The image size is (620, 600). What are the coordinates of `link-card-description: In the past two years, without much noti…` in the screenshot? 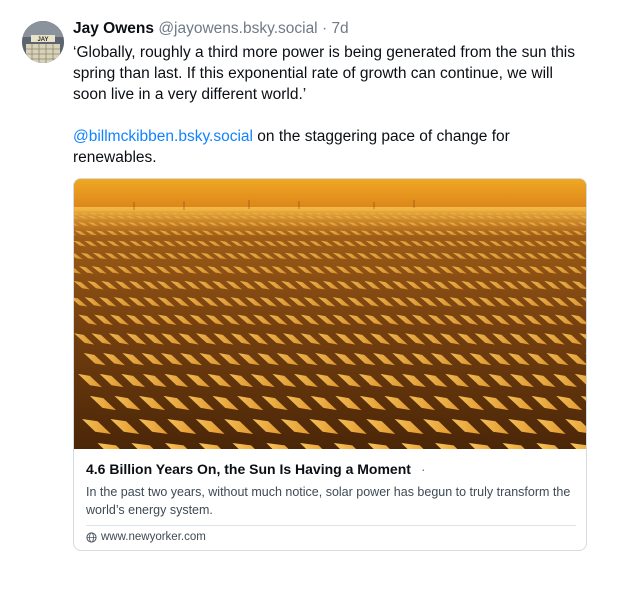 It's located at (328, 501).